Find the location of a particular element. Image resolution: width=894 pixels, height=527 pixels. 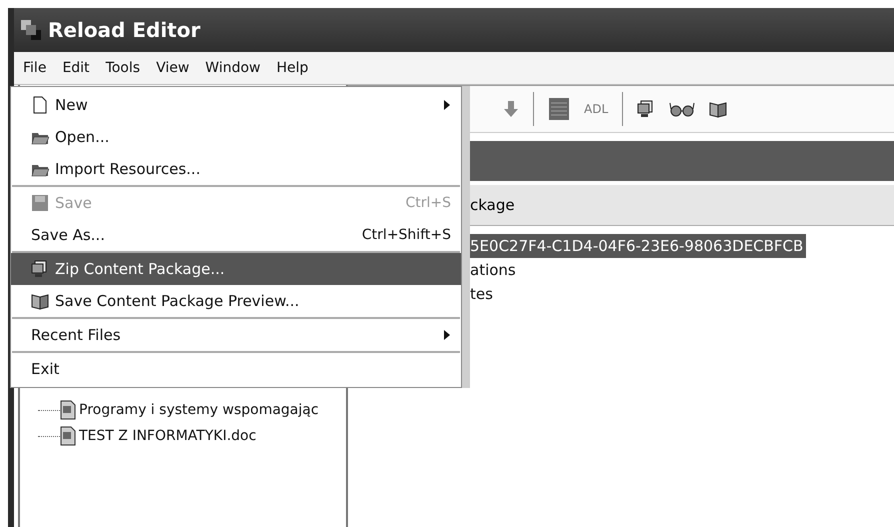

tree-item: ations is located at coordinates (494, 270).